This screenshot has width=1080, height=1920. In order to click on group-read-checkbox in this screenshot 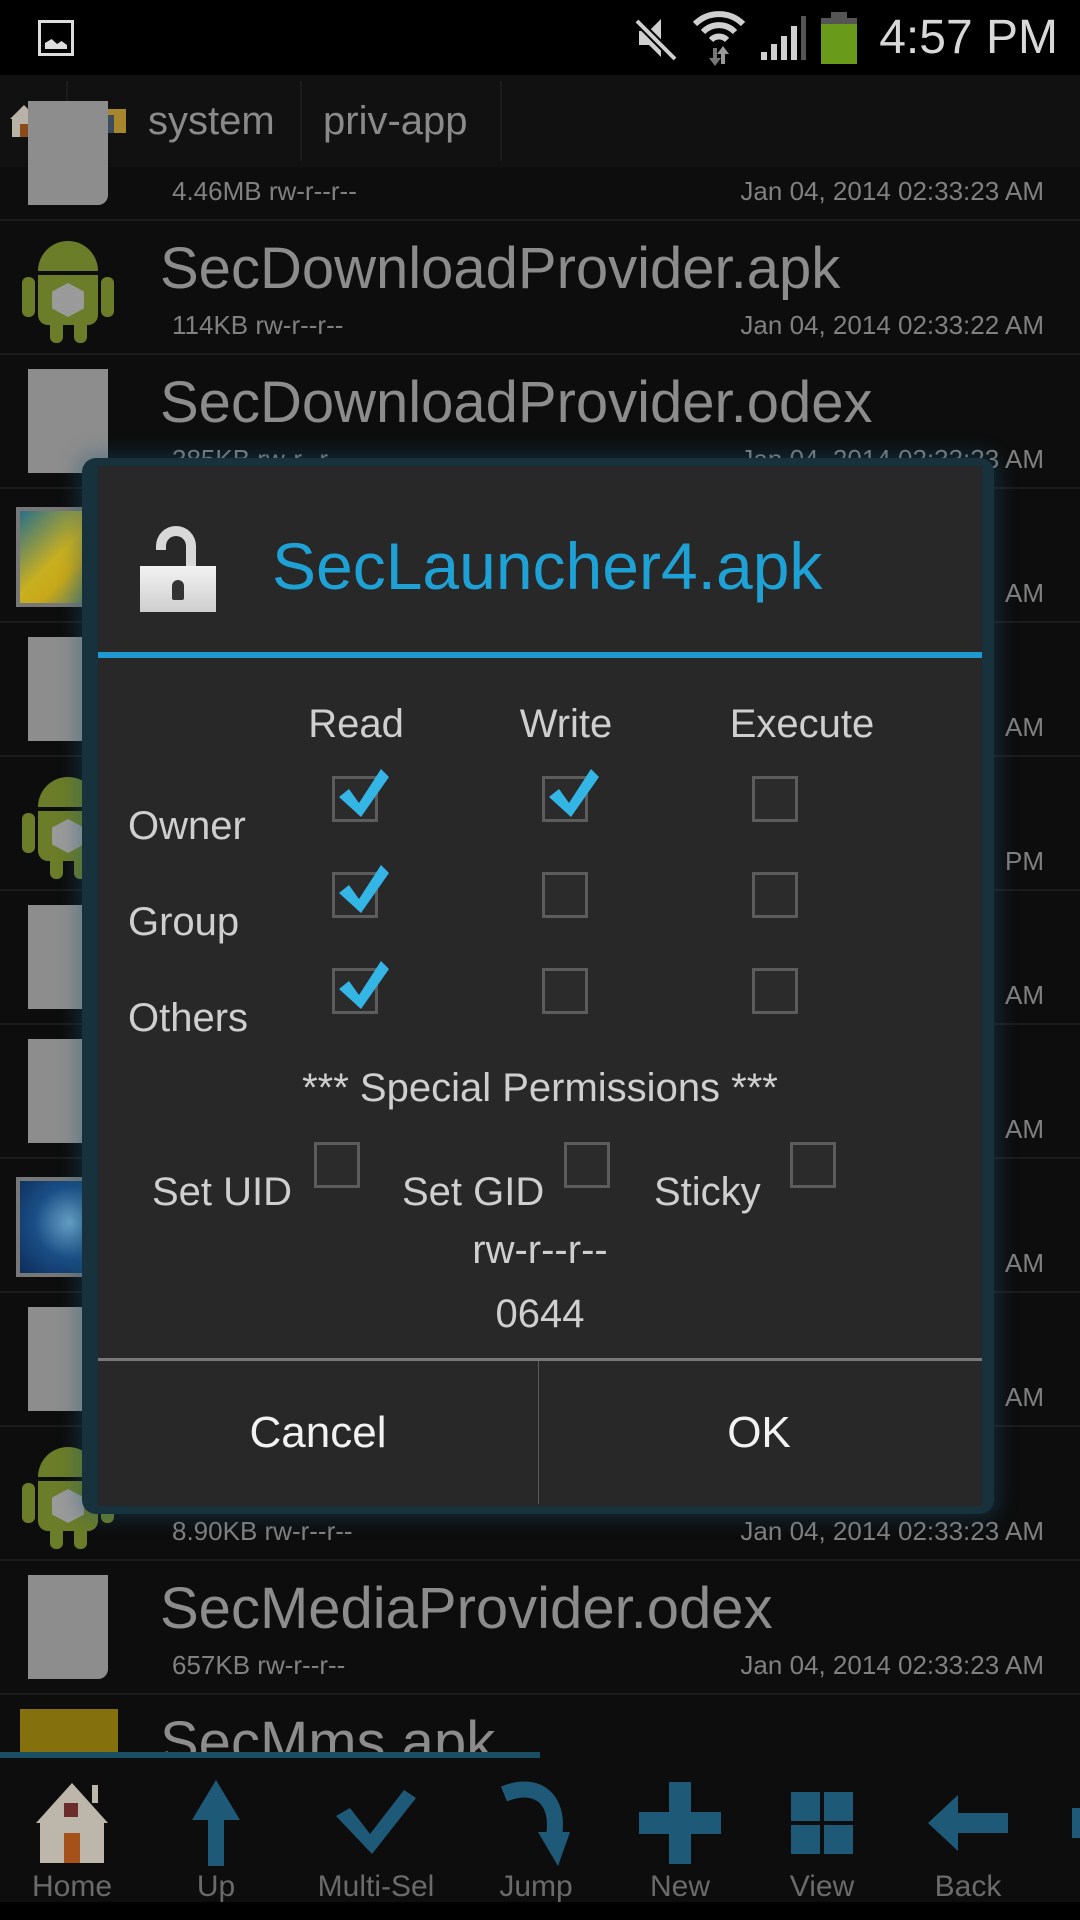, I will do `click(360, 891)`.